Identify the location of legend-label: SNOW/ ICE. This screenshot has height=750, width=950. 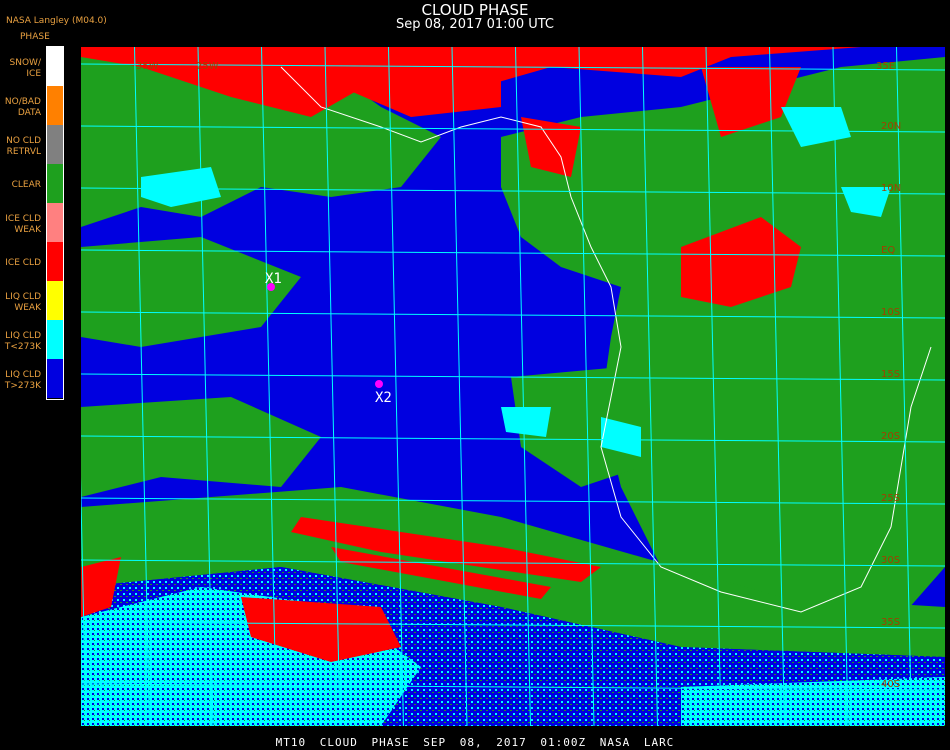
(25, 68).